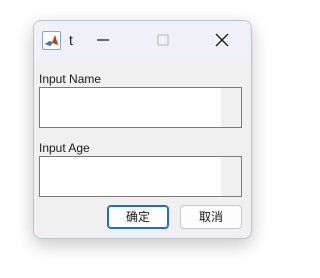  What do you see at coordinates (140, 107) in the screenshot?
I see `name-input` at bounding box center [140, 107].